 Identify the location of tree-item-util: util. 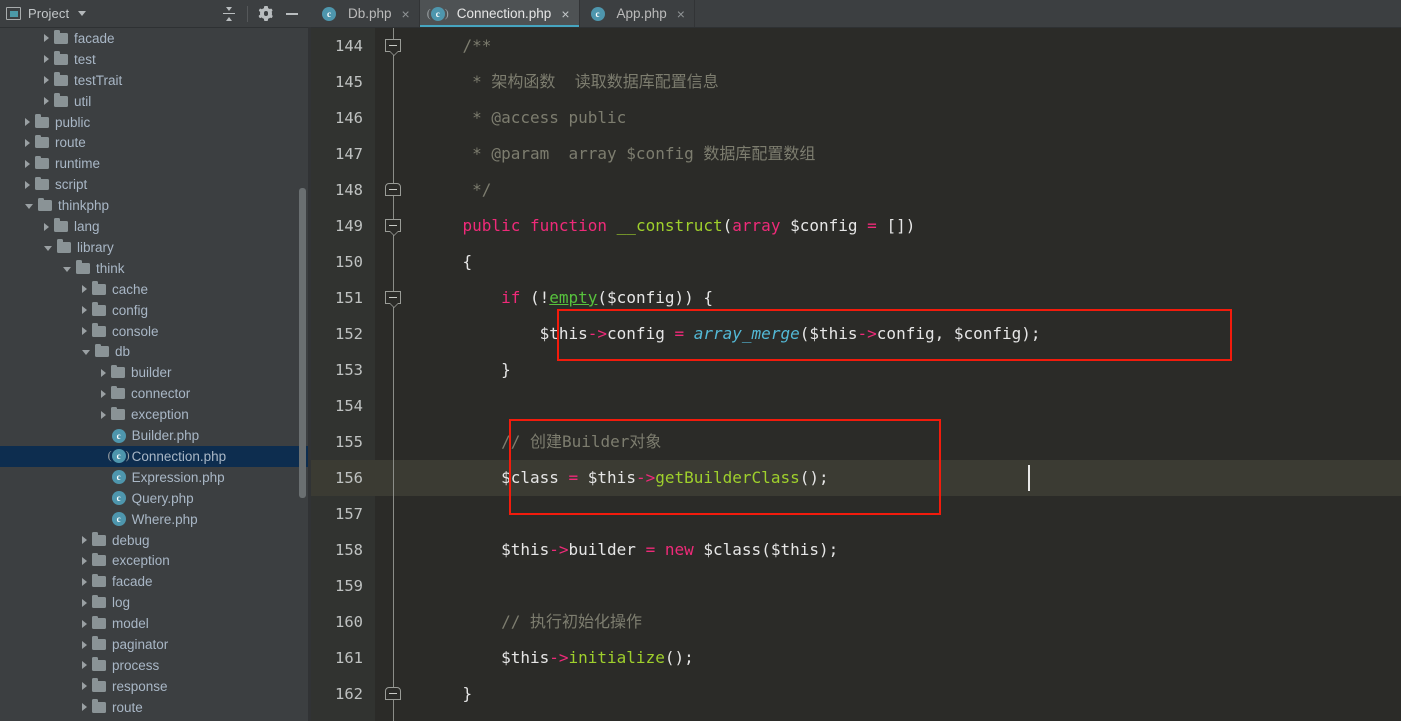
(155, 101).